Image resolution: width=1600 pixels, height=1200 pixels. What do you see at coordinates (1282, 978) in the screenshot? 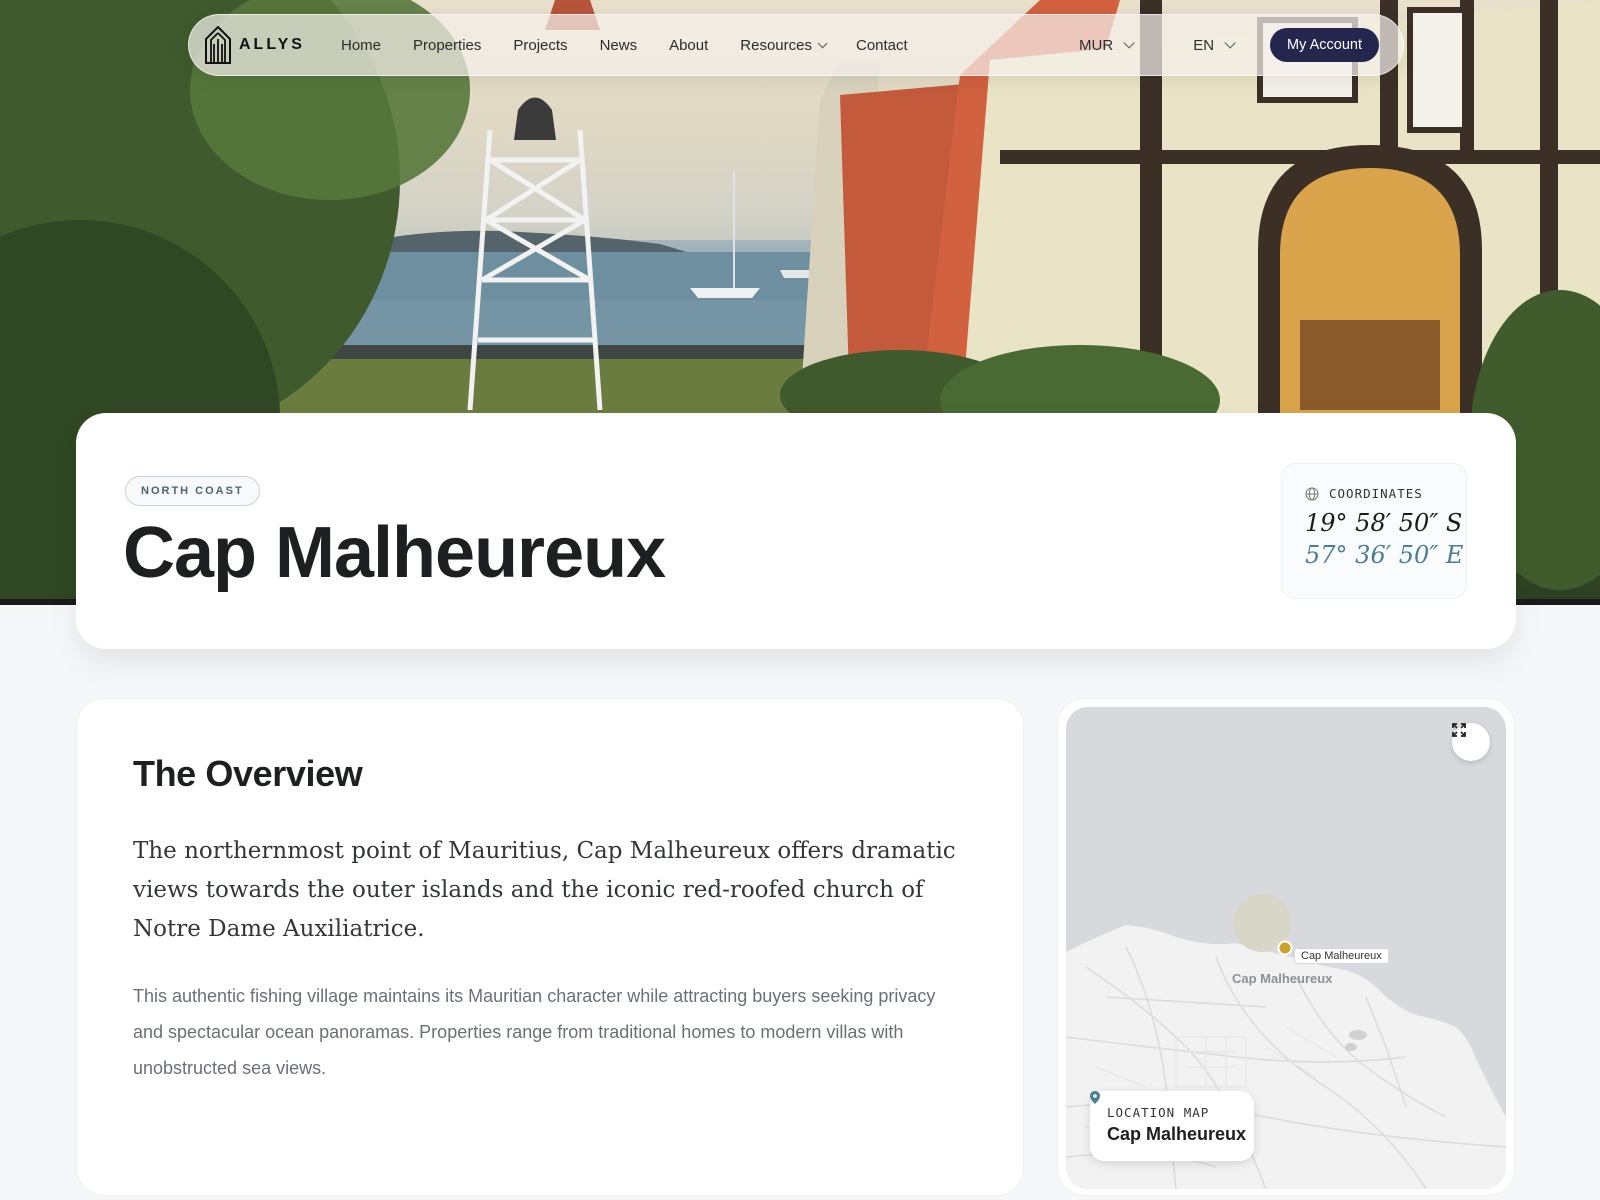
I see `map-place-label: Cap Malheureux` at bounding box center [1282, 978].